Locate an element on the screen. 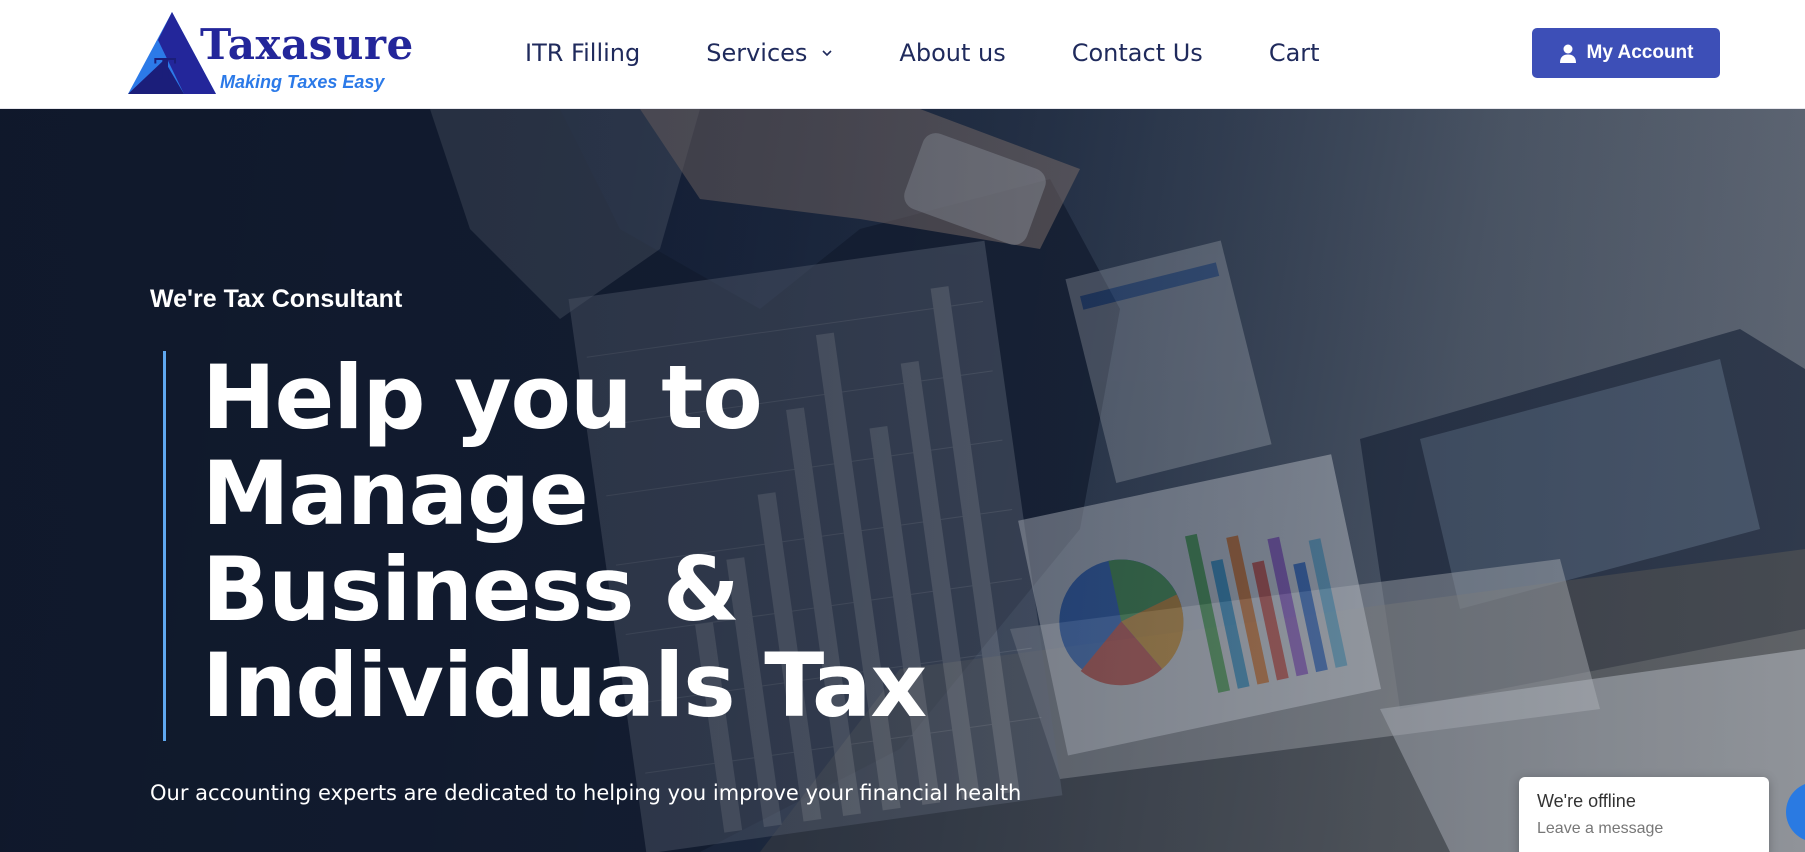 The image size is (1805, 852). chat-status: We're offline is located at coordinates (1586, 801).